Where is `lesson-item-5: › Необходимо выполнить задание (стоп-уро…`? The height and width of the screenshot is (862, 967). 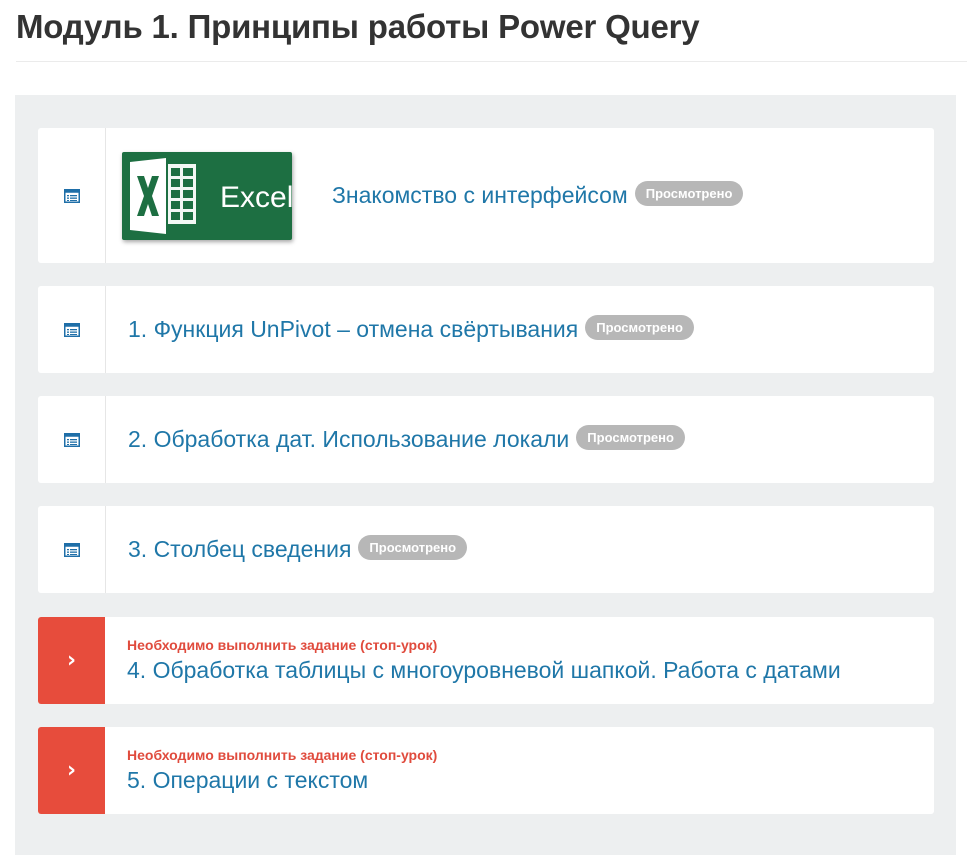 lesson-item-5: › Необходимо выполнить задание (стоп-уро… is located at coordinates (486, 770).